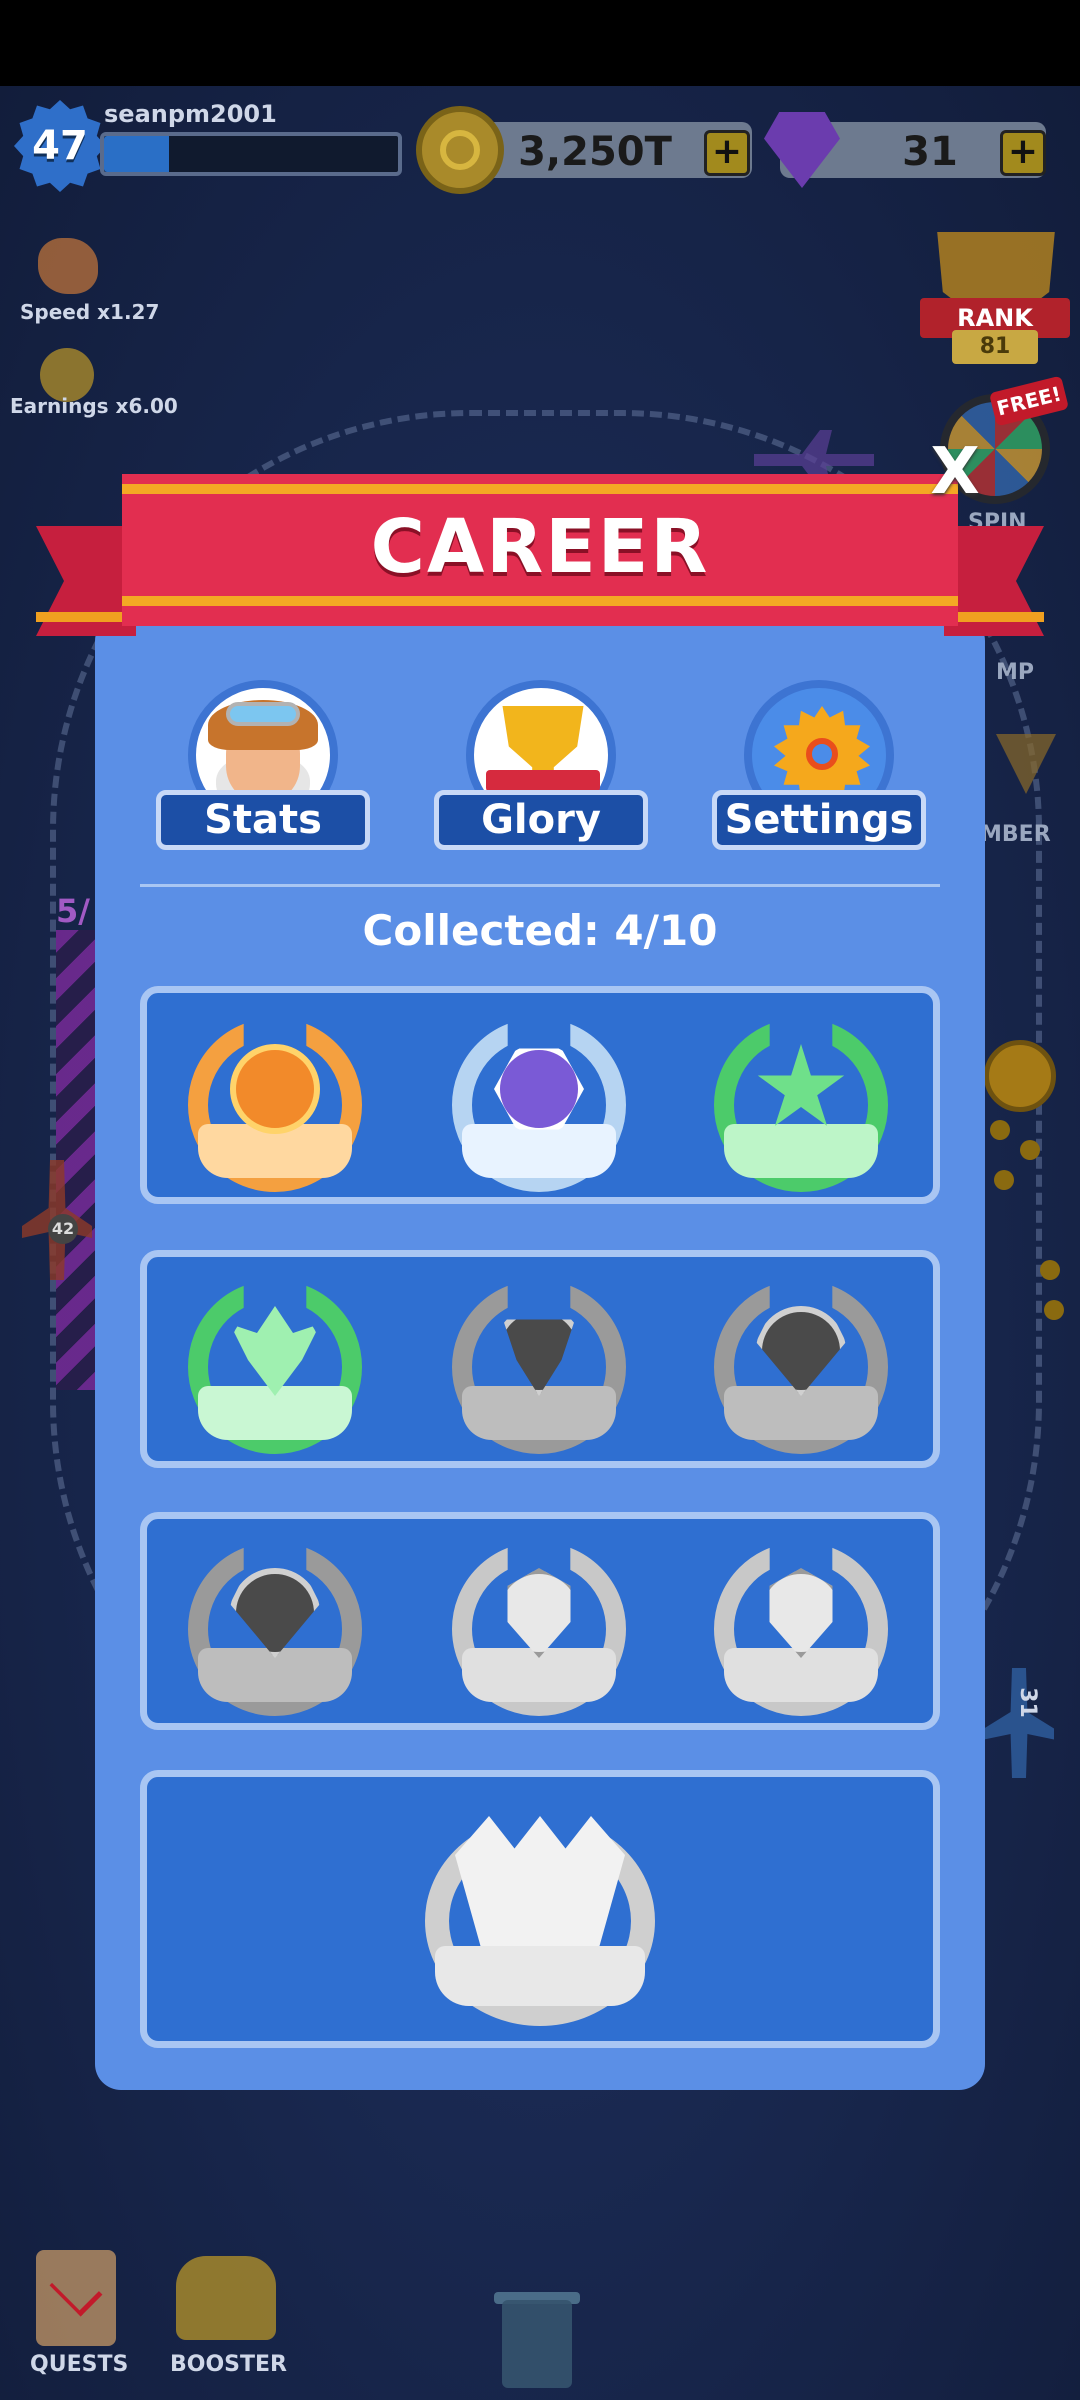 This screenshot has height=2400, width=1080. What do you see at coordinates (73, 911) in the screenshot?
I see `lap-counter: 5/` at bounding box center [73, 911].